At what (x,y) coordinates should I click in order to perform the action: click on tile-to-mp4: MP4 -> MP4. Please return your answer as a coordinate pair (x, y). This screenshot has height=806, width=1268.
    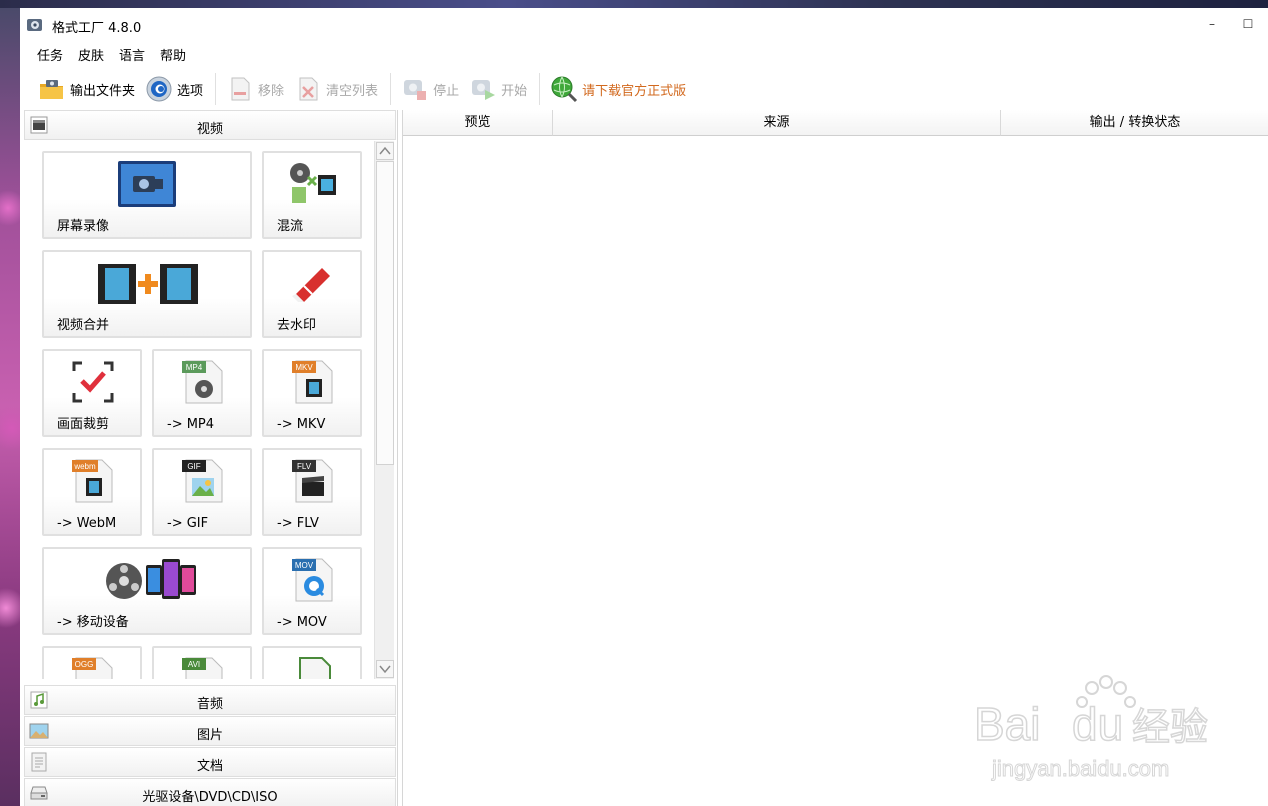
    Looking at the image, I should click on (202, 393).